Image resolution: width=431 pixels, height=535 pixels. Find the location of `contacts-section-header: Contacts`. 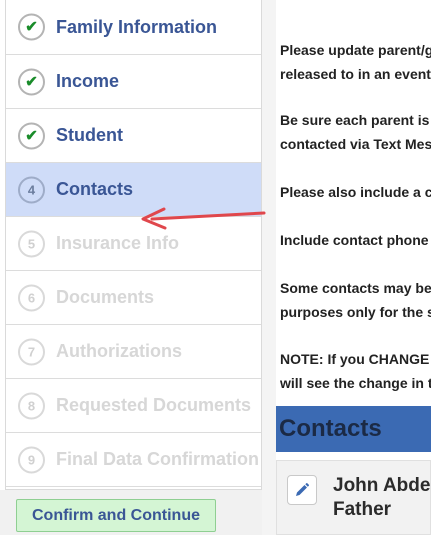

contacts-section-header: Contacts is located at coordinates (353, 429).